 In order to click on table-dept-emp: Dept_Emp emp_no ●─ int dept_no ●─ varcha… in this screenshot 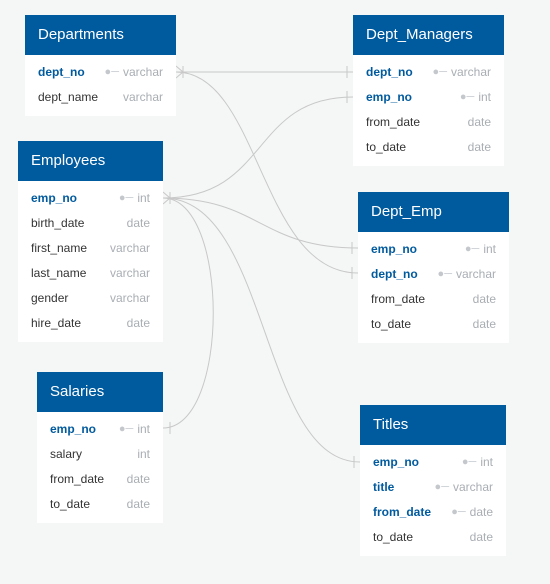, I will do `click(433, 267)`.